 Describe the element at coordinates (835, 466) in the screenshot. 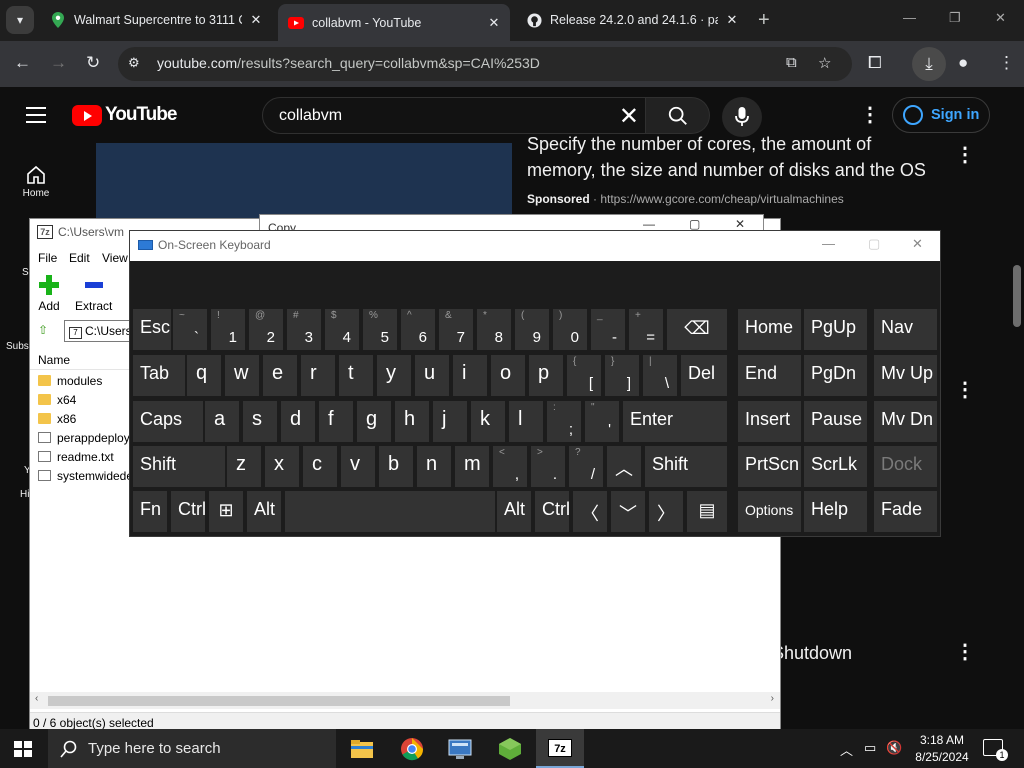

I see `key-scrlk: ScrLk` at that location.